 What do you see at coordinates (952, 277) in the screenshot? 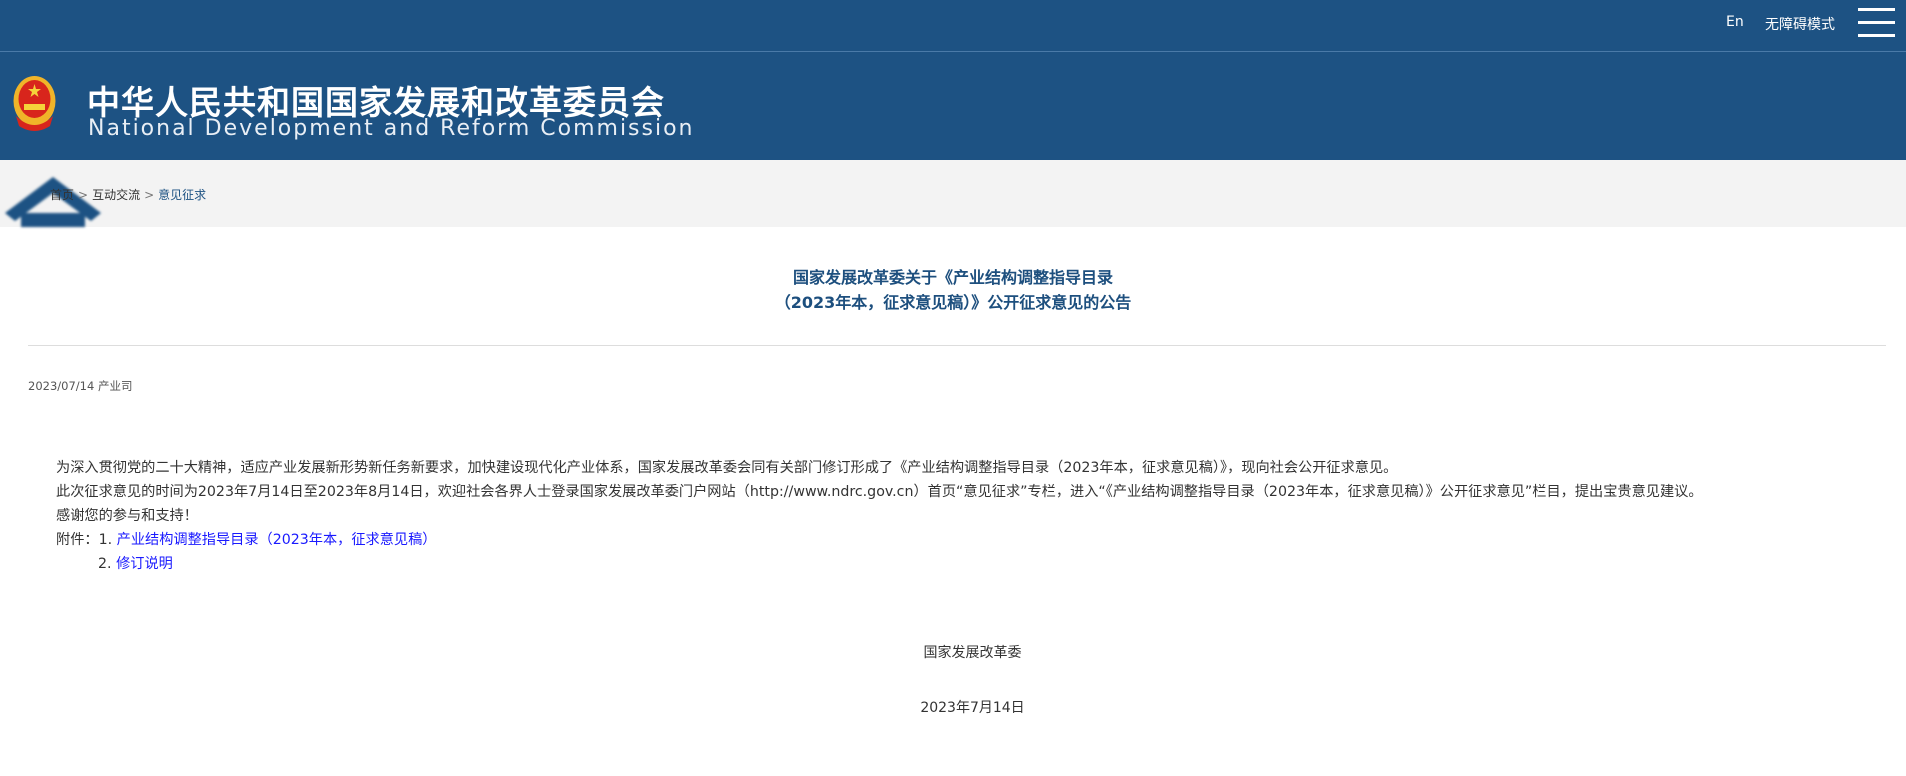
I see `article-title-line1: 国家发展改革委关于《产业结构调整指导目录` at bounding box center [952, 277].